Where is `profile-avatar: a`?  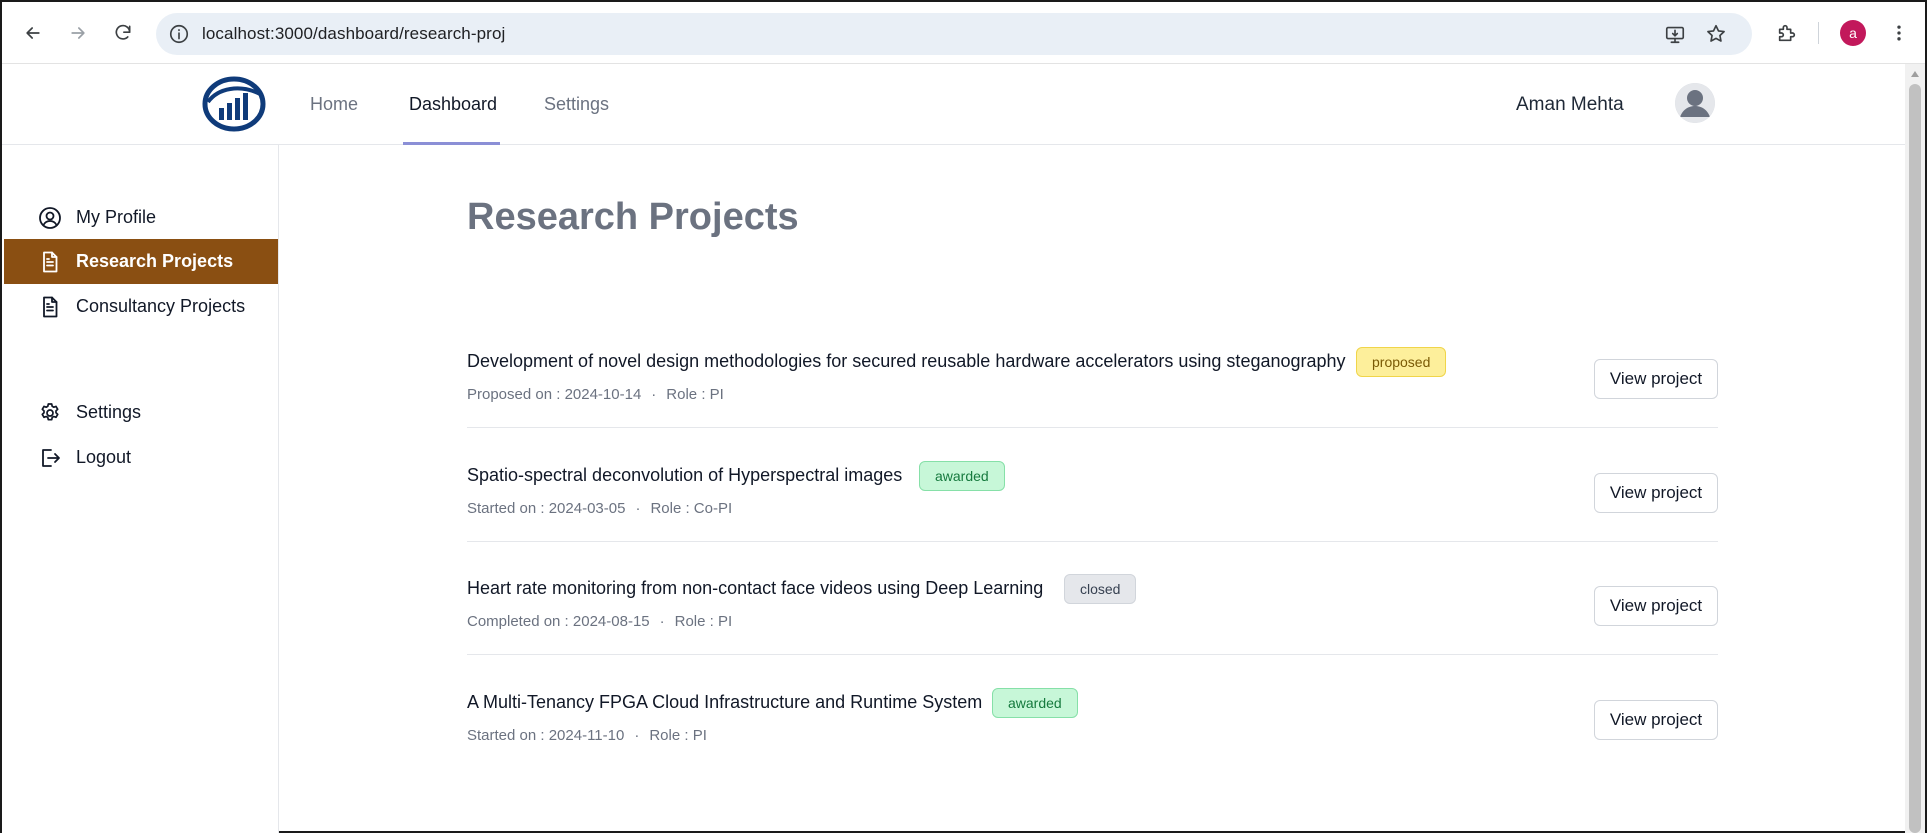 profile-avatar: a is located at coordinates (1853, 33).